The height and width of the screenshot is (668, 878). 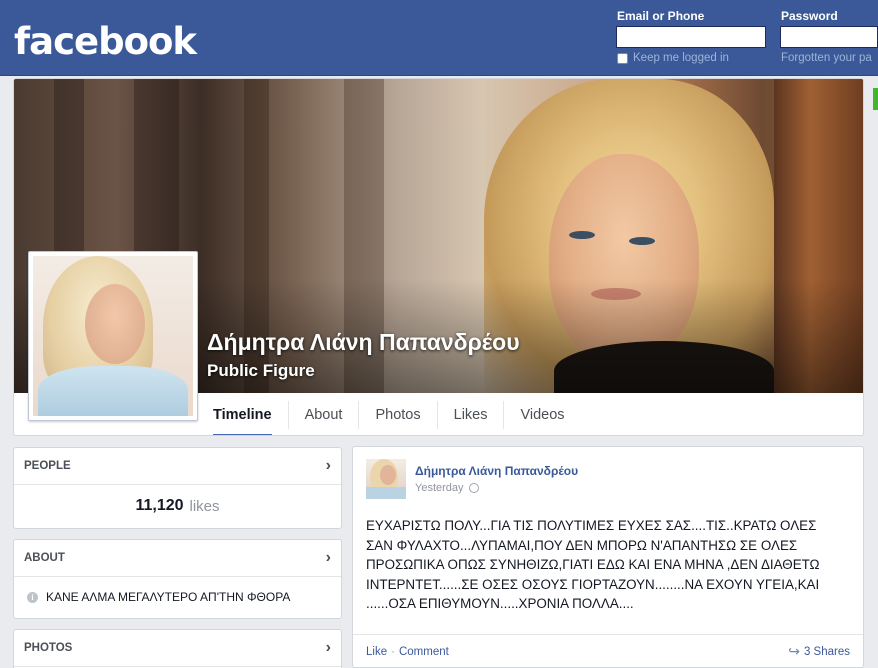 I want to click on post-timestamp: Yesterday, so click(x=447, y=488).